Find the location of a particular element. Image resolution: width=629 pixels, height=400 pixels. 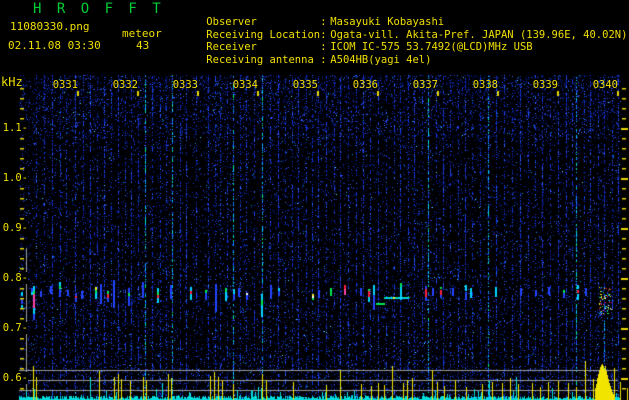

time-tick-label: 0331 is located at coordinates (65, 85).